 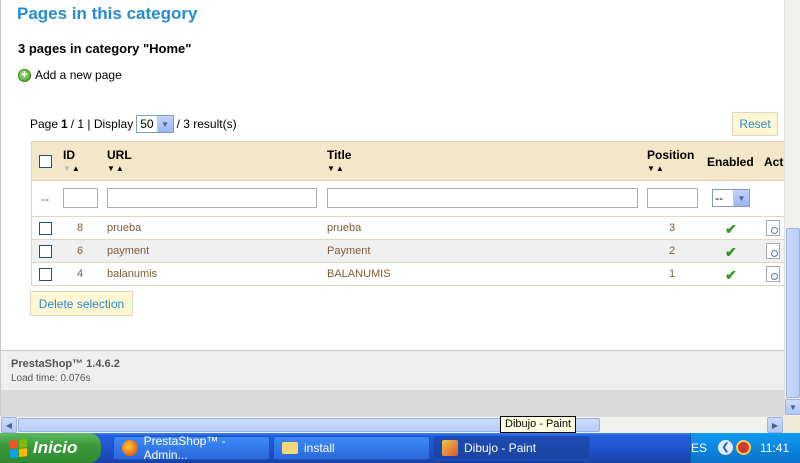 What do you see at coordinates (45, 199) in the screenshot?
I see `filter-dash: --` at bounding box center [45, 199].